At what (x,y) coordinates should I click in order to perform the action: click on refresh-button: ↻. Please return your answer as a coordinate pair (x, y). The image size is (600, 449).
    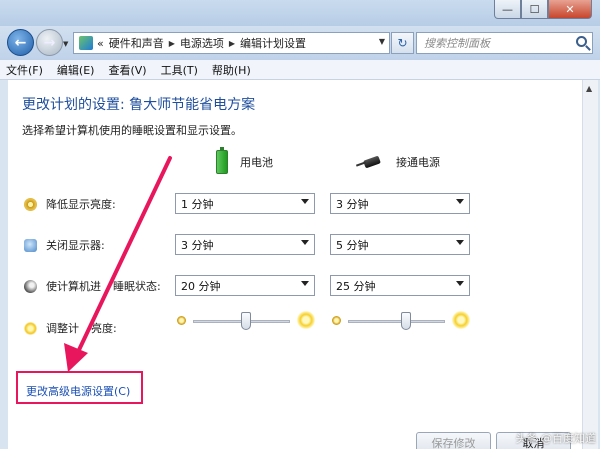
    Looking at the image, I should click on (402, 43).